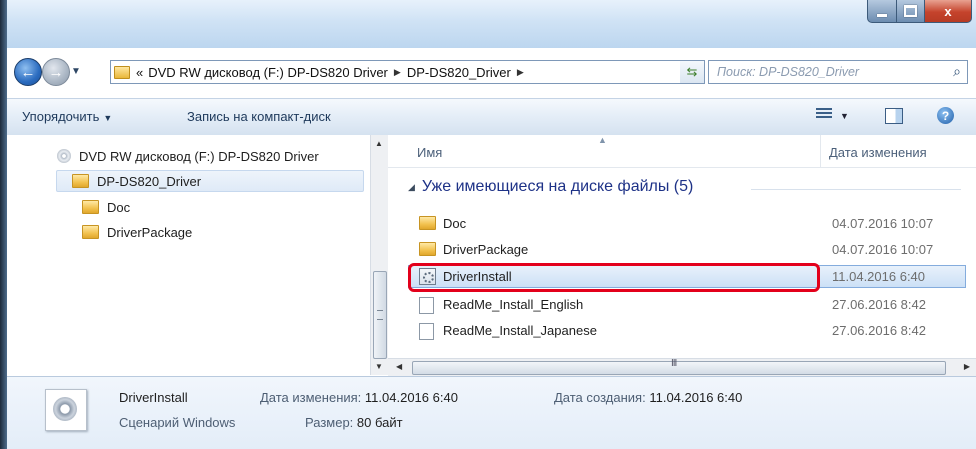  I want to click on file-date: 11.04.2016 6:40, so click(879, 276).